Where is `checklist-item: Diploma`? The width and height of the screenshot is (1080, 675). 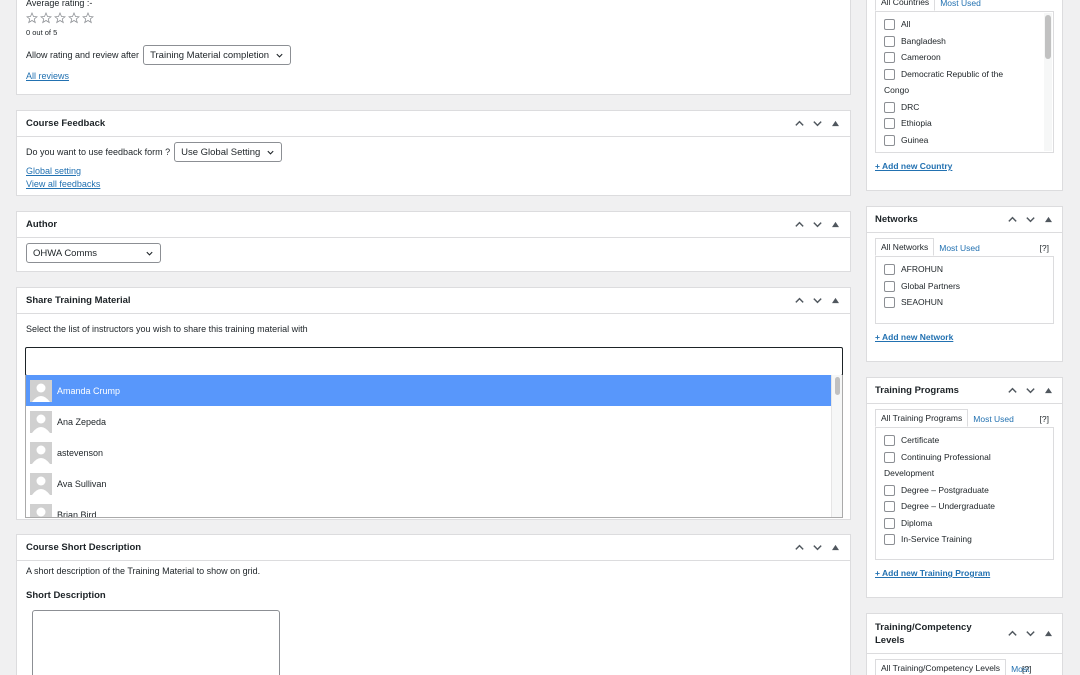 checklist-item: Diploma is located at coordinates (964, 523).